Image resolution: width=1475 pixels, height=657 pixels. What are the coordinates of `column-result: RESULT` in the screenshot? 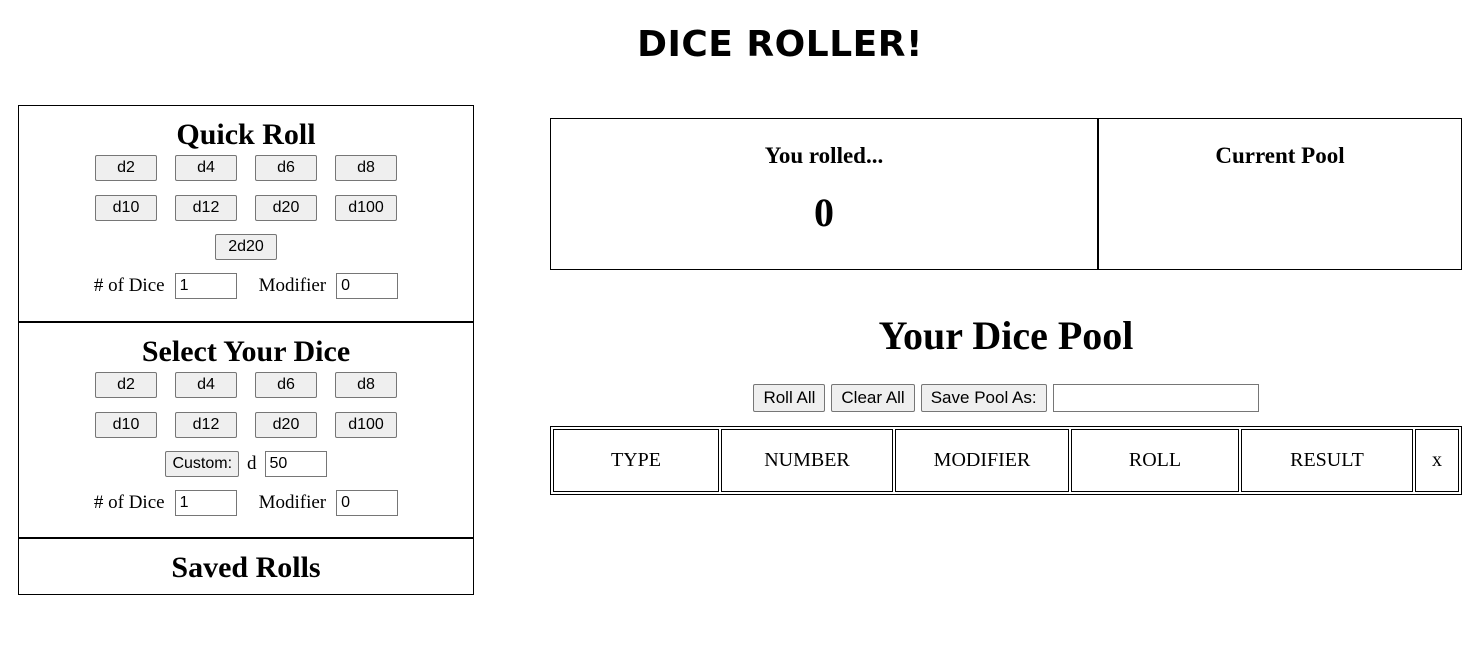 It's located at (1327, 460).